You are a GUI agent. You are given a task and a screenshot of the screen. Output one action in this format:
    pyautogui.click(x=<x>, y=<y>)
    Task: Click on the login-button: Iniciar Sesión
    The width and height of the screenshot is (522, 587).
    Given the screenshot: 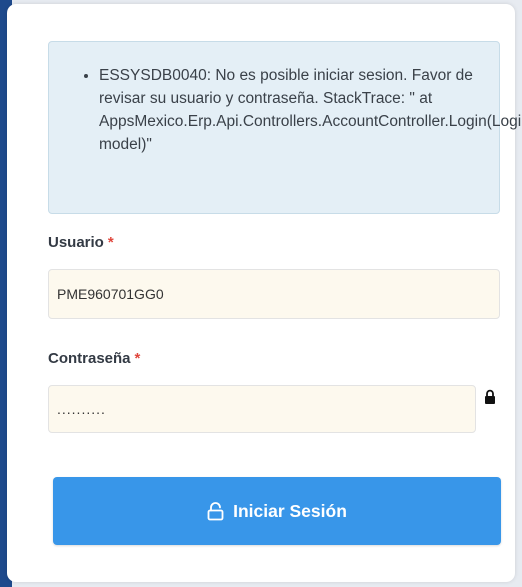 What is the action you would take?
    pyautogui.click(x=277, y=511)
    